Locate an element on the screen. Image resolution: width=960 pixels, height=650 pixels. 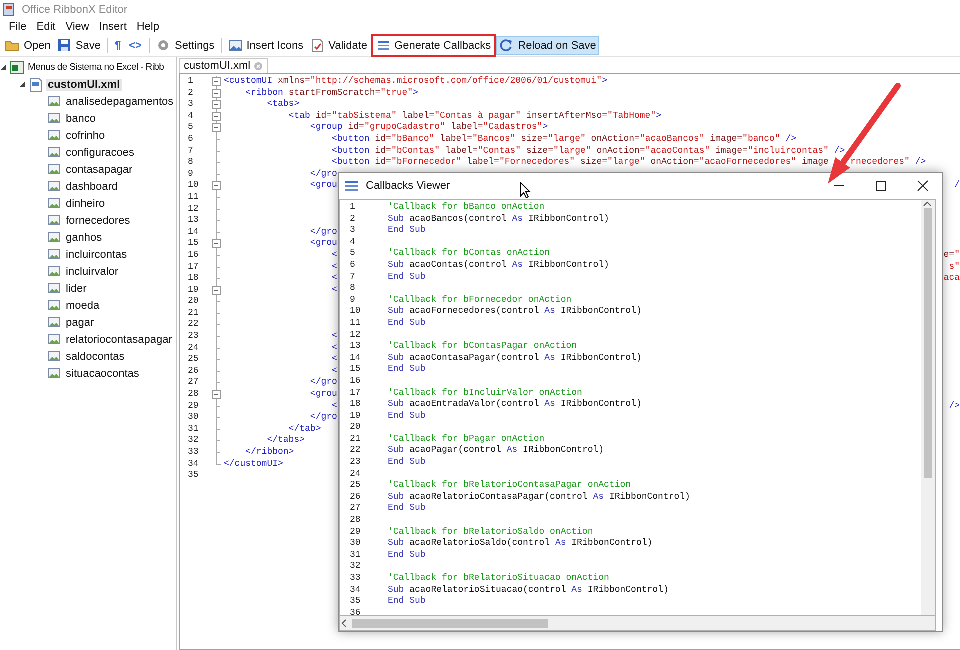
menu-item: Help is located at coordinates (148, 27).